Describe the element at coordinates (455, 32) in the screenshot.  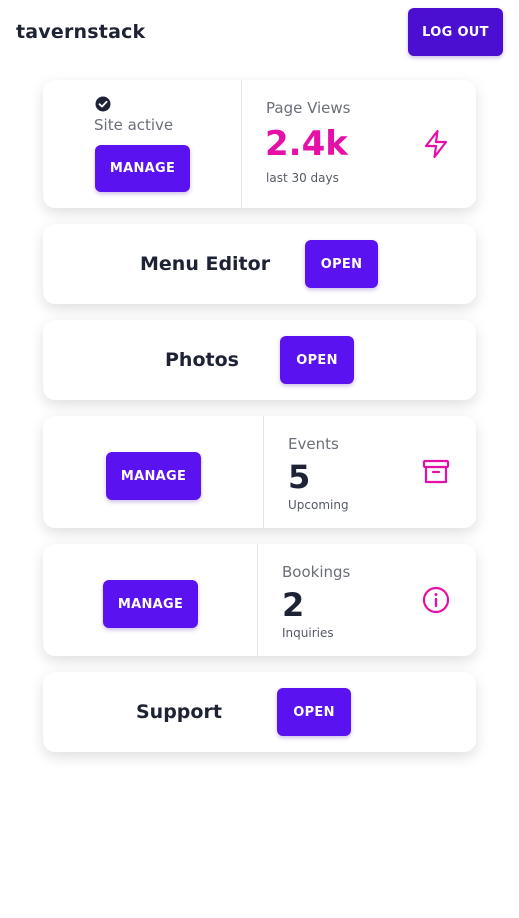
I see `logout-button: LOG OUT` at that location.